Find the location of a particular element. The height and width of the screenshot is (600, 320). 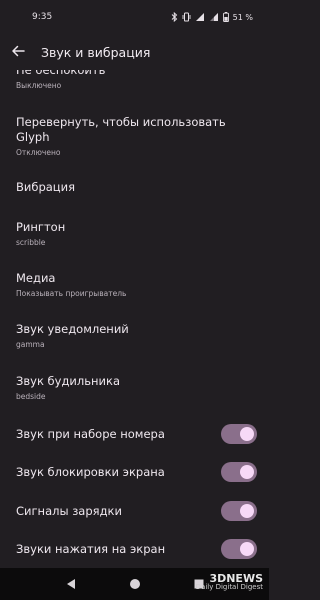

setting-touch-sounds: Звуки нажатия на экран is located at coordinates (136, 549).